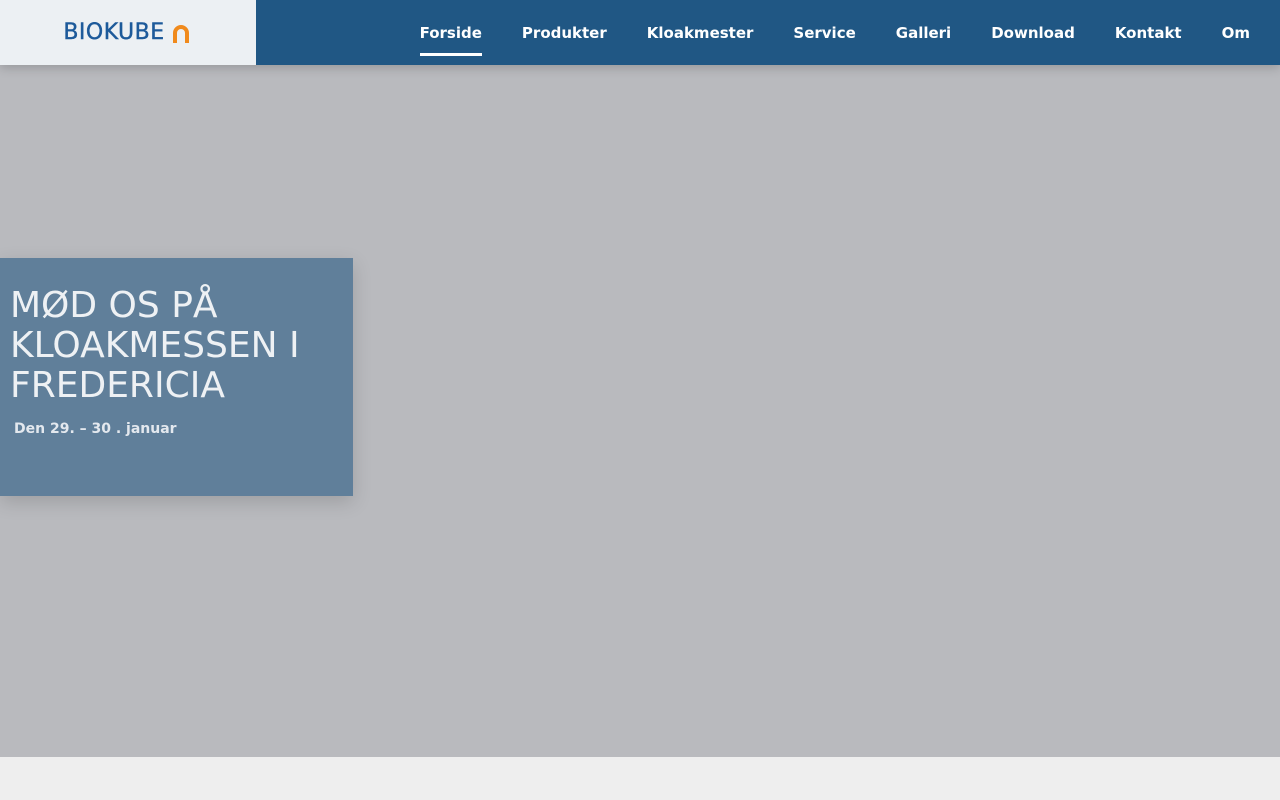  I want to click on site-logo: BIOKUBE, so click(127, 32).